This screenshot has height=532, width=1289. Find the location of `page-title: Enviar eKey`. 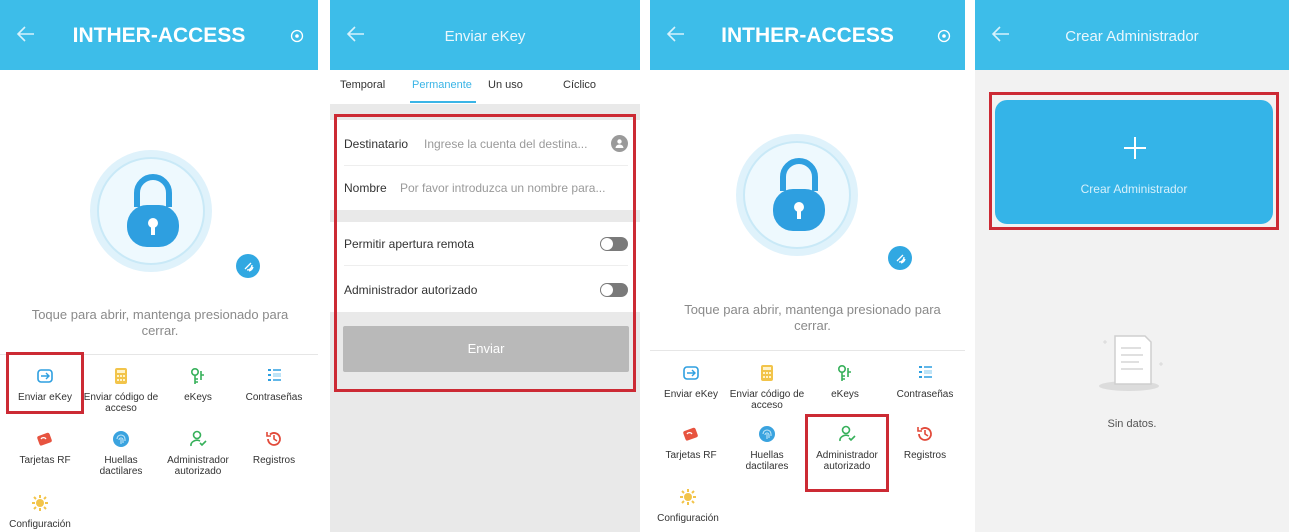

page-title: Enviar eKey is located at coordinates (485, 36).